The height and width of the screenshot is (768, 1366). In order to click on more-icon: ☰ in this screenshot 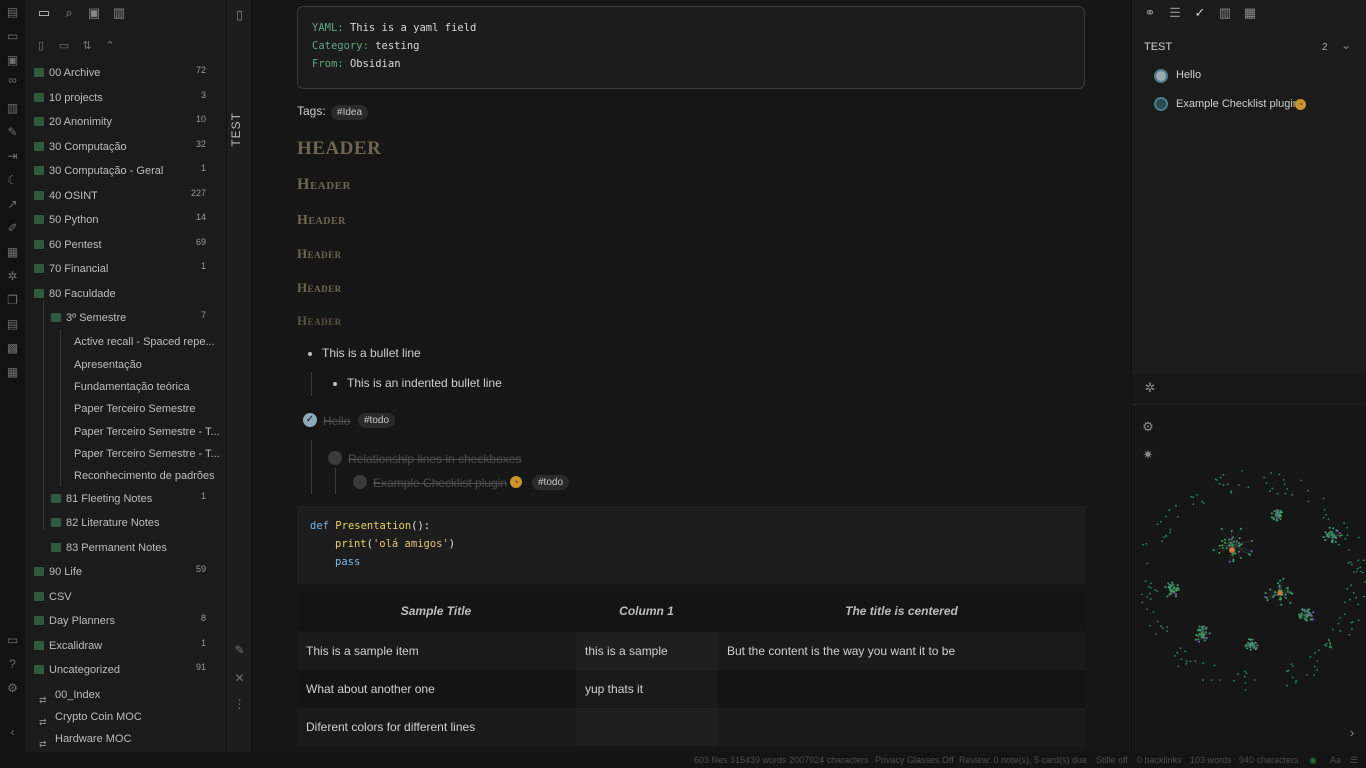, I will do `click(1354, 760)`.